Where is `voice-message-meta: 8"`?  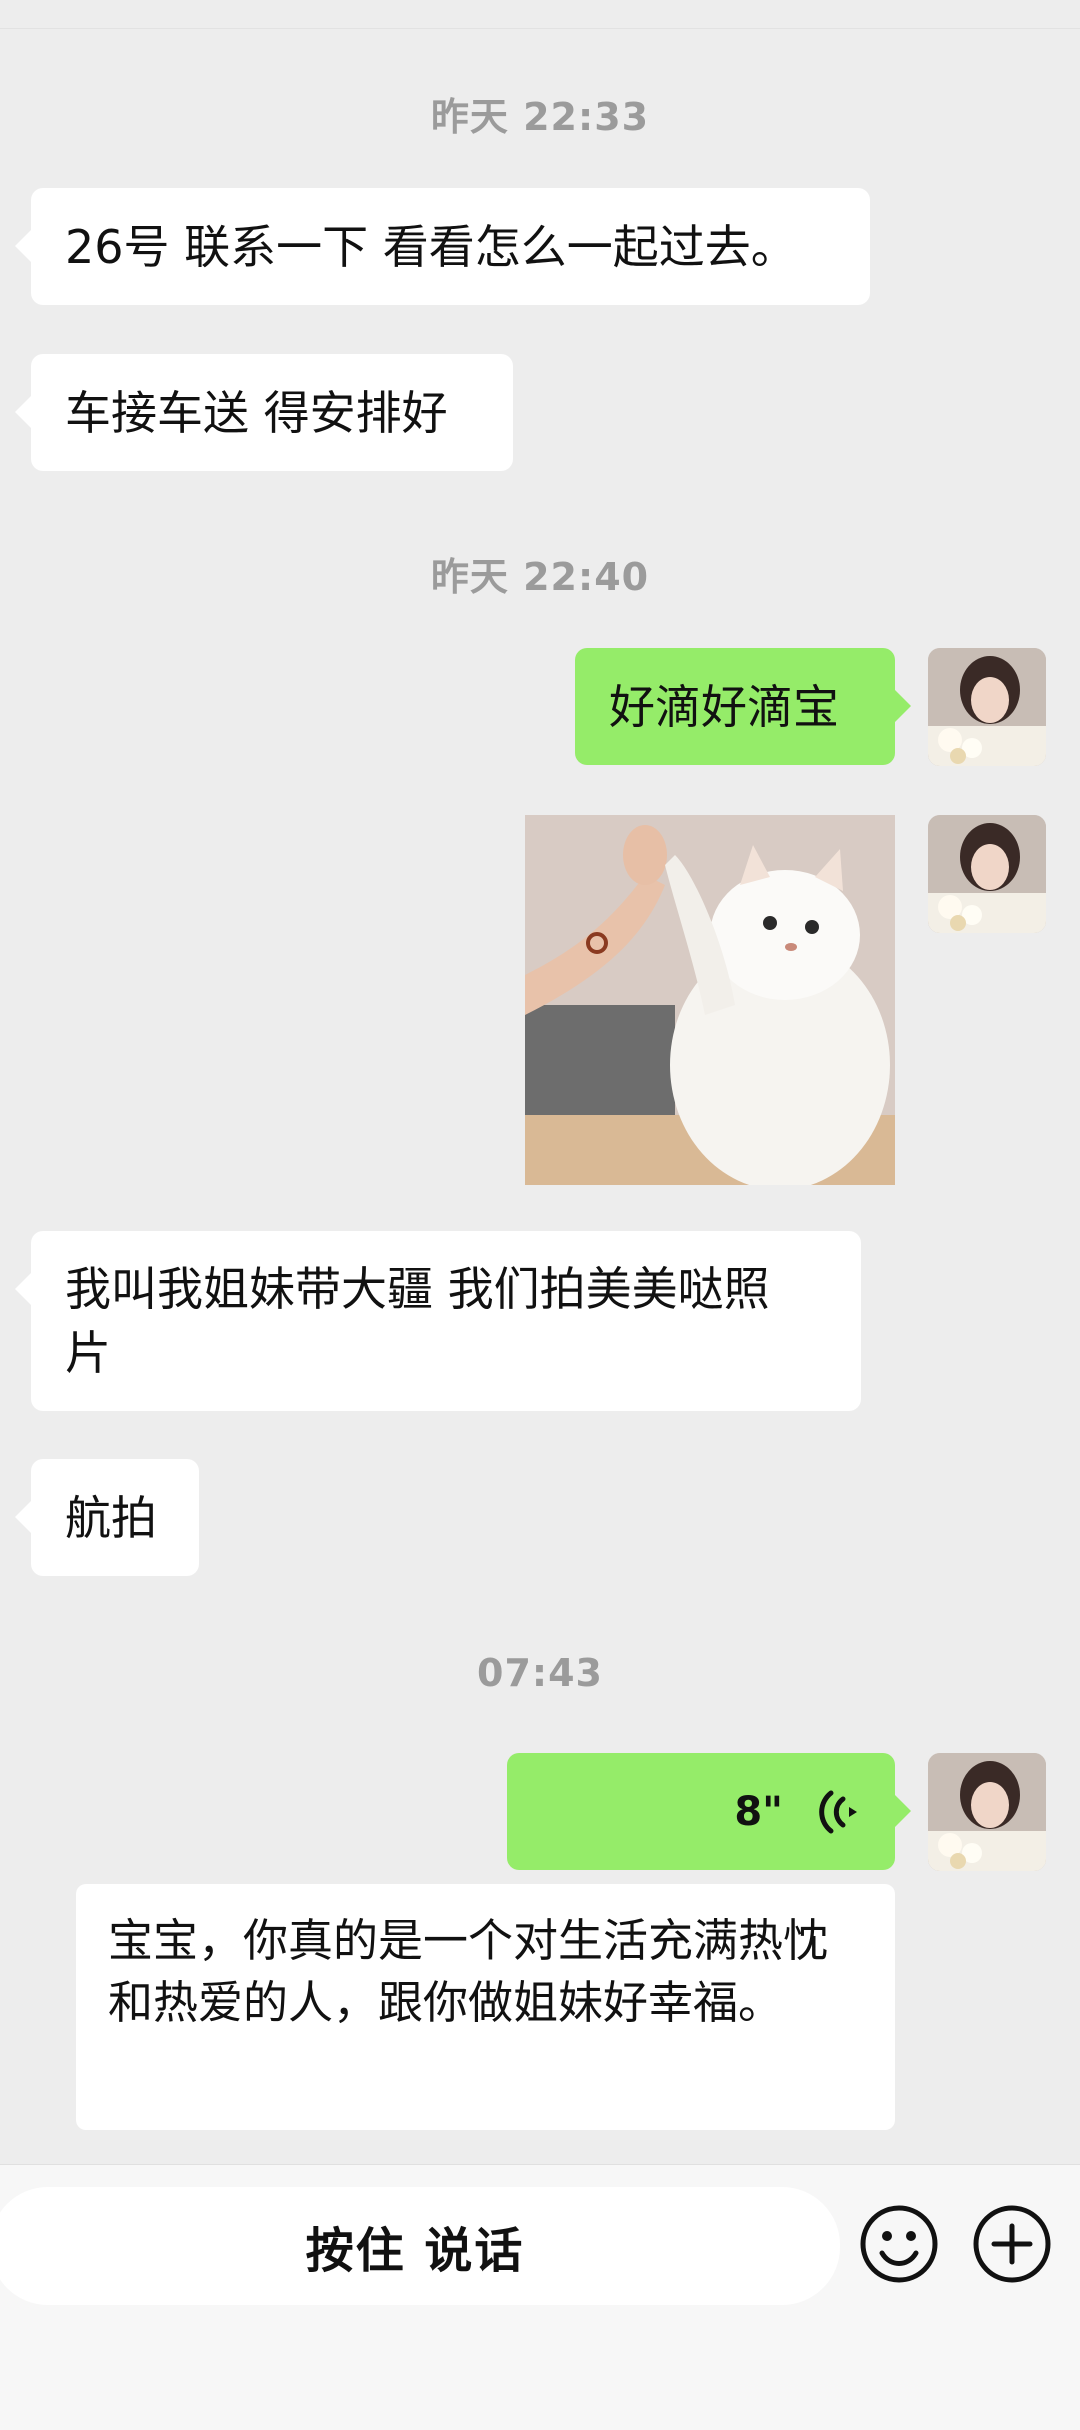
voice-message-meta: 8" is located at coordinates (701, 1812).